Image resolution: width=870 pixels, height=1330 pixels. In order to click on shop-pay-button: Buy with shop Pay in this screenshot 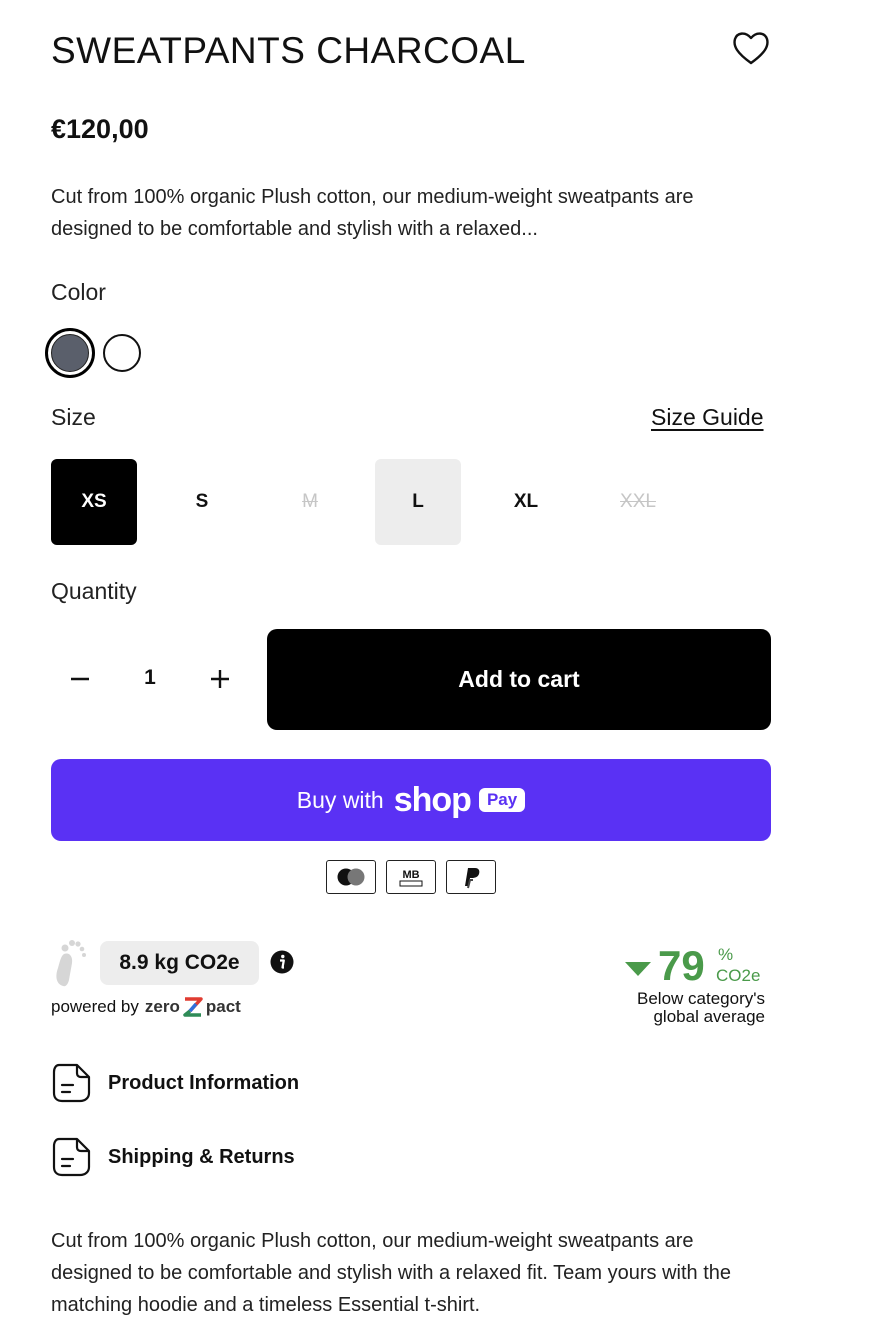, I will do `click(411, 800)`.